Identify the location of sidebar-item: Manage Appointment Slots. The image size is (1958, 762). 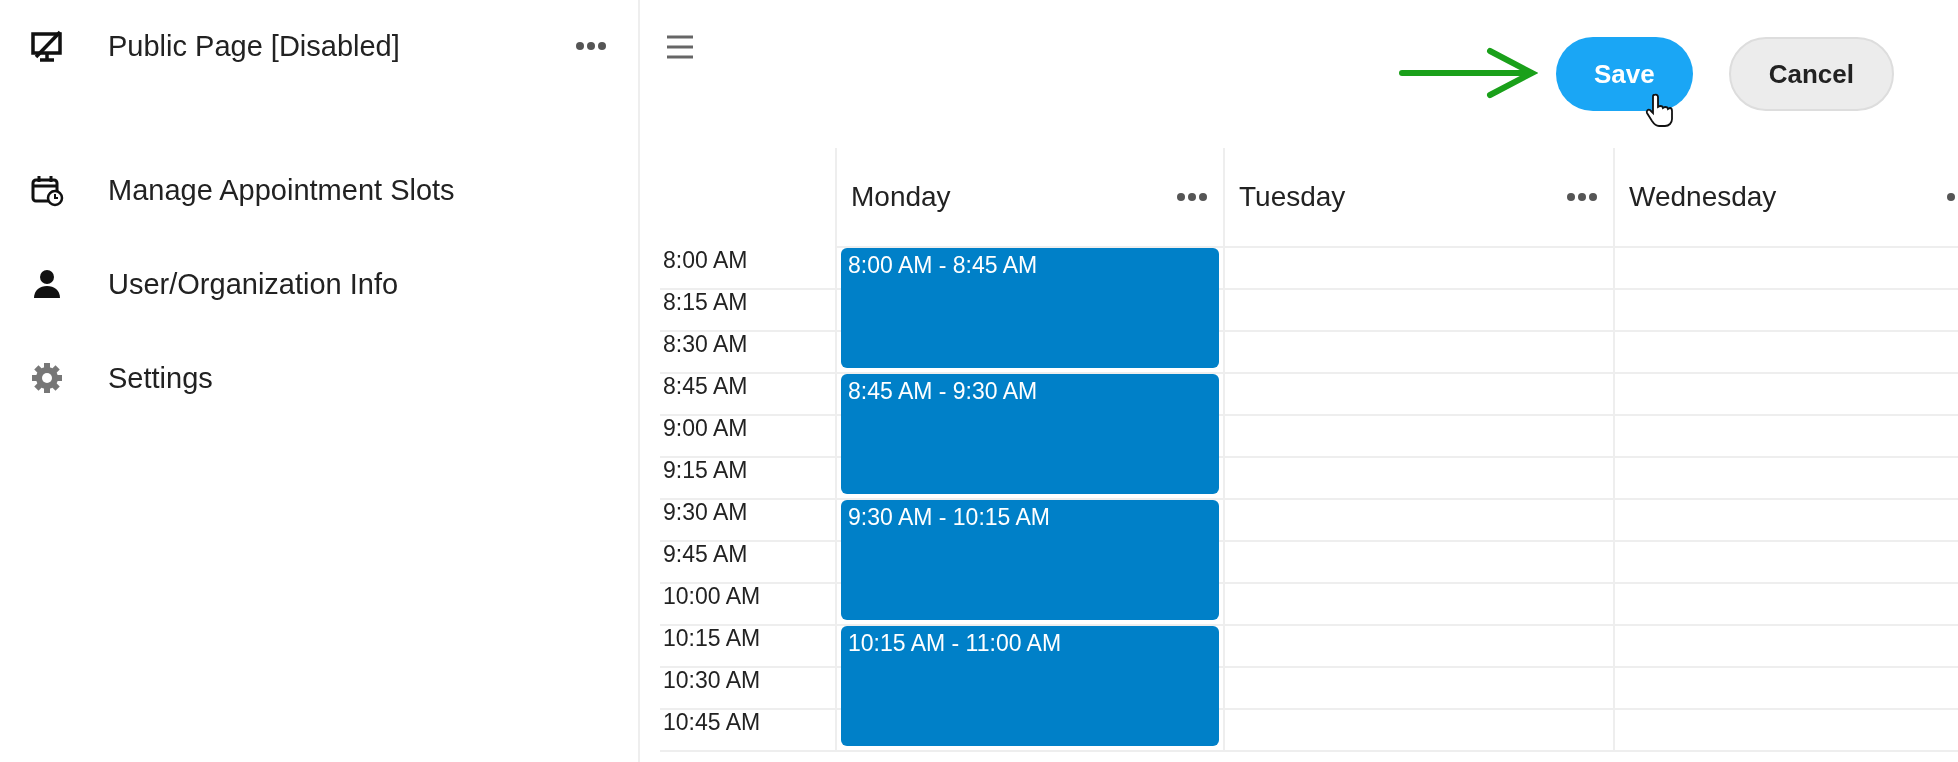
(358, 190).